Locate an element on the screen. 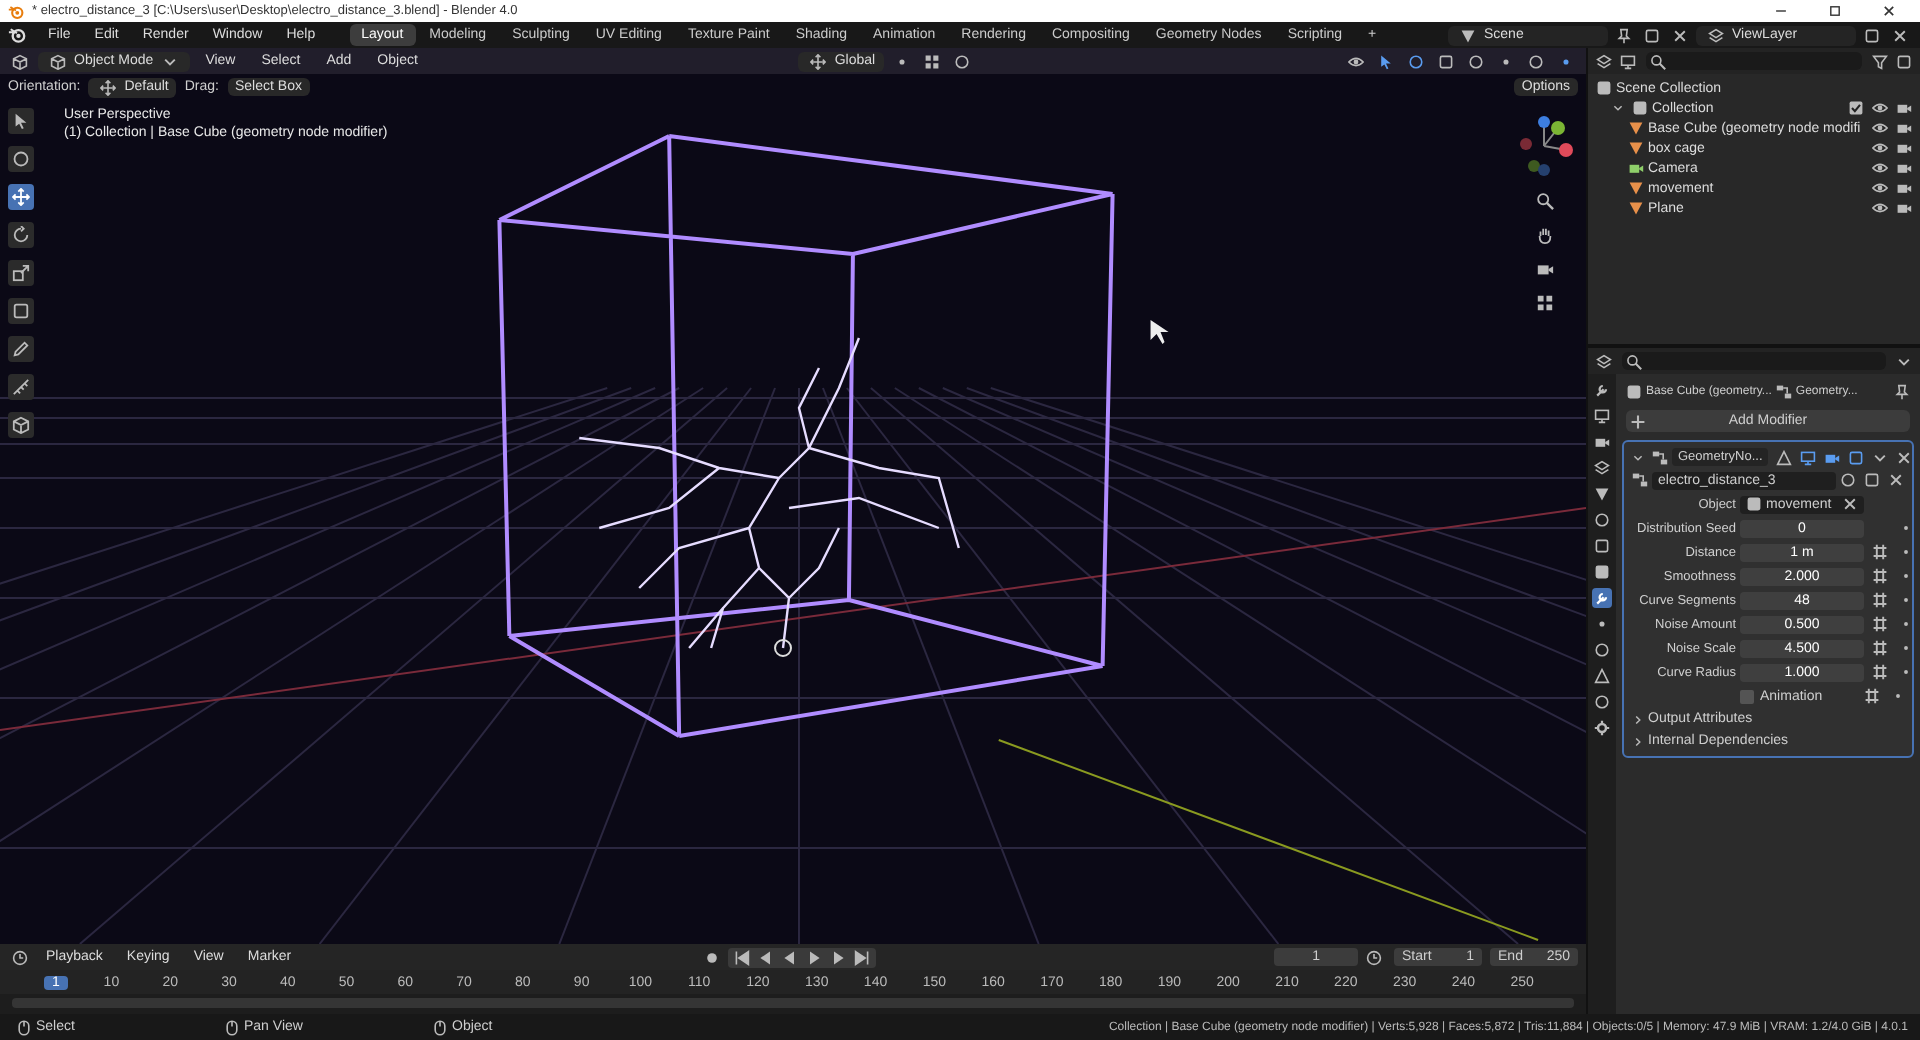  scale-icon is located at coordinates (21, 273).